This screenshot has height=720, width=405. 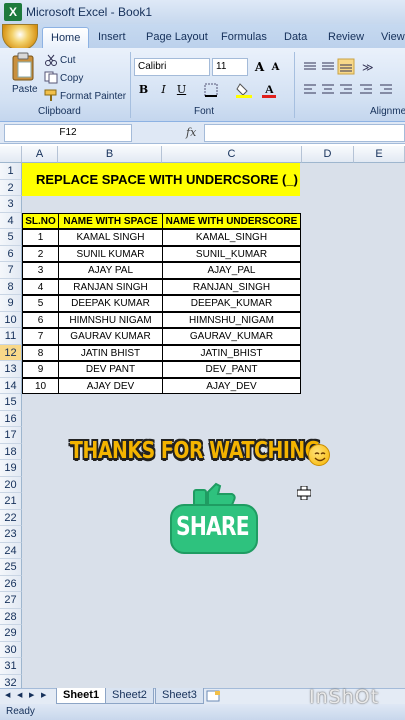 I want to click on sl-no-cell: 9, so click(x=40, y=369).